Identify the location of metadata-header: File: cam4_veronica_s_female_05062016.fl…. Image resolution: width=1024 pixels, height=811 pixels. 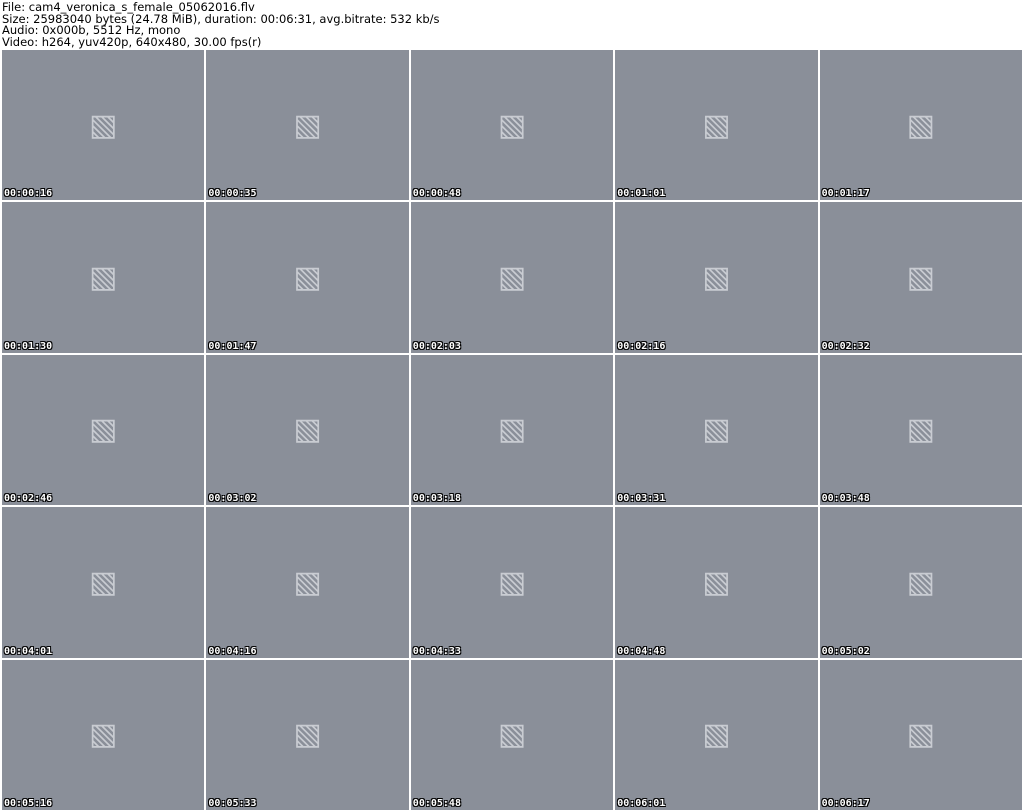
(512, 24).